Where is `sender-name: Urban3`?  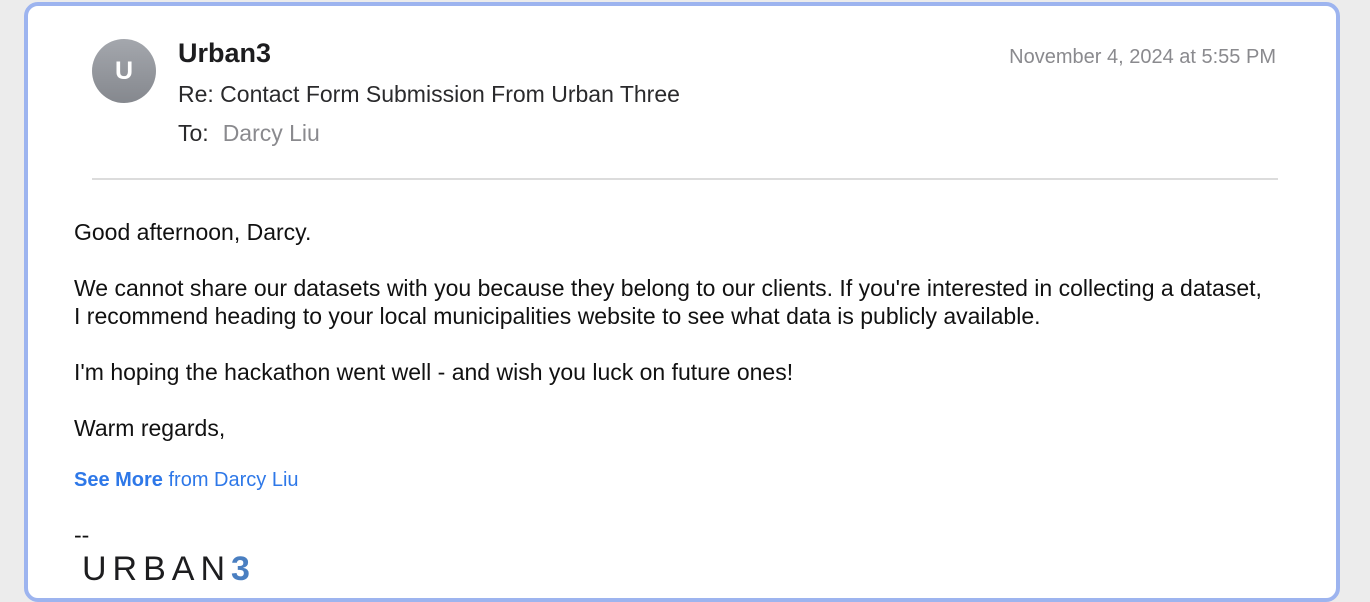 sender-name: Urban3 is located at coordinates (225, 53).